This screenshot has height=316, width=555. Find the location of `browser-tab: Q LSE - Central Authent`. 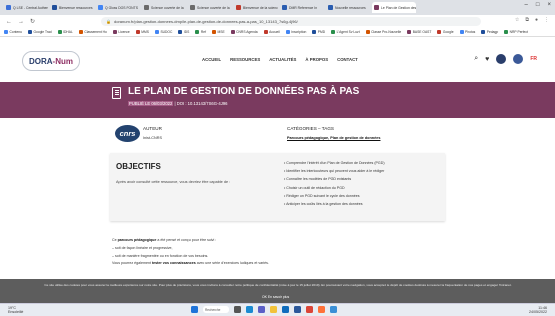

browser-tab: Q LSE - Central Authent is located at coordinates (26, 7).